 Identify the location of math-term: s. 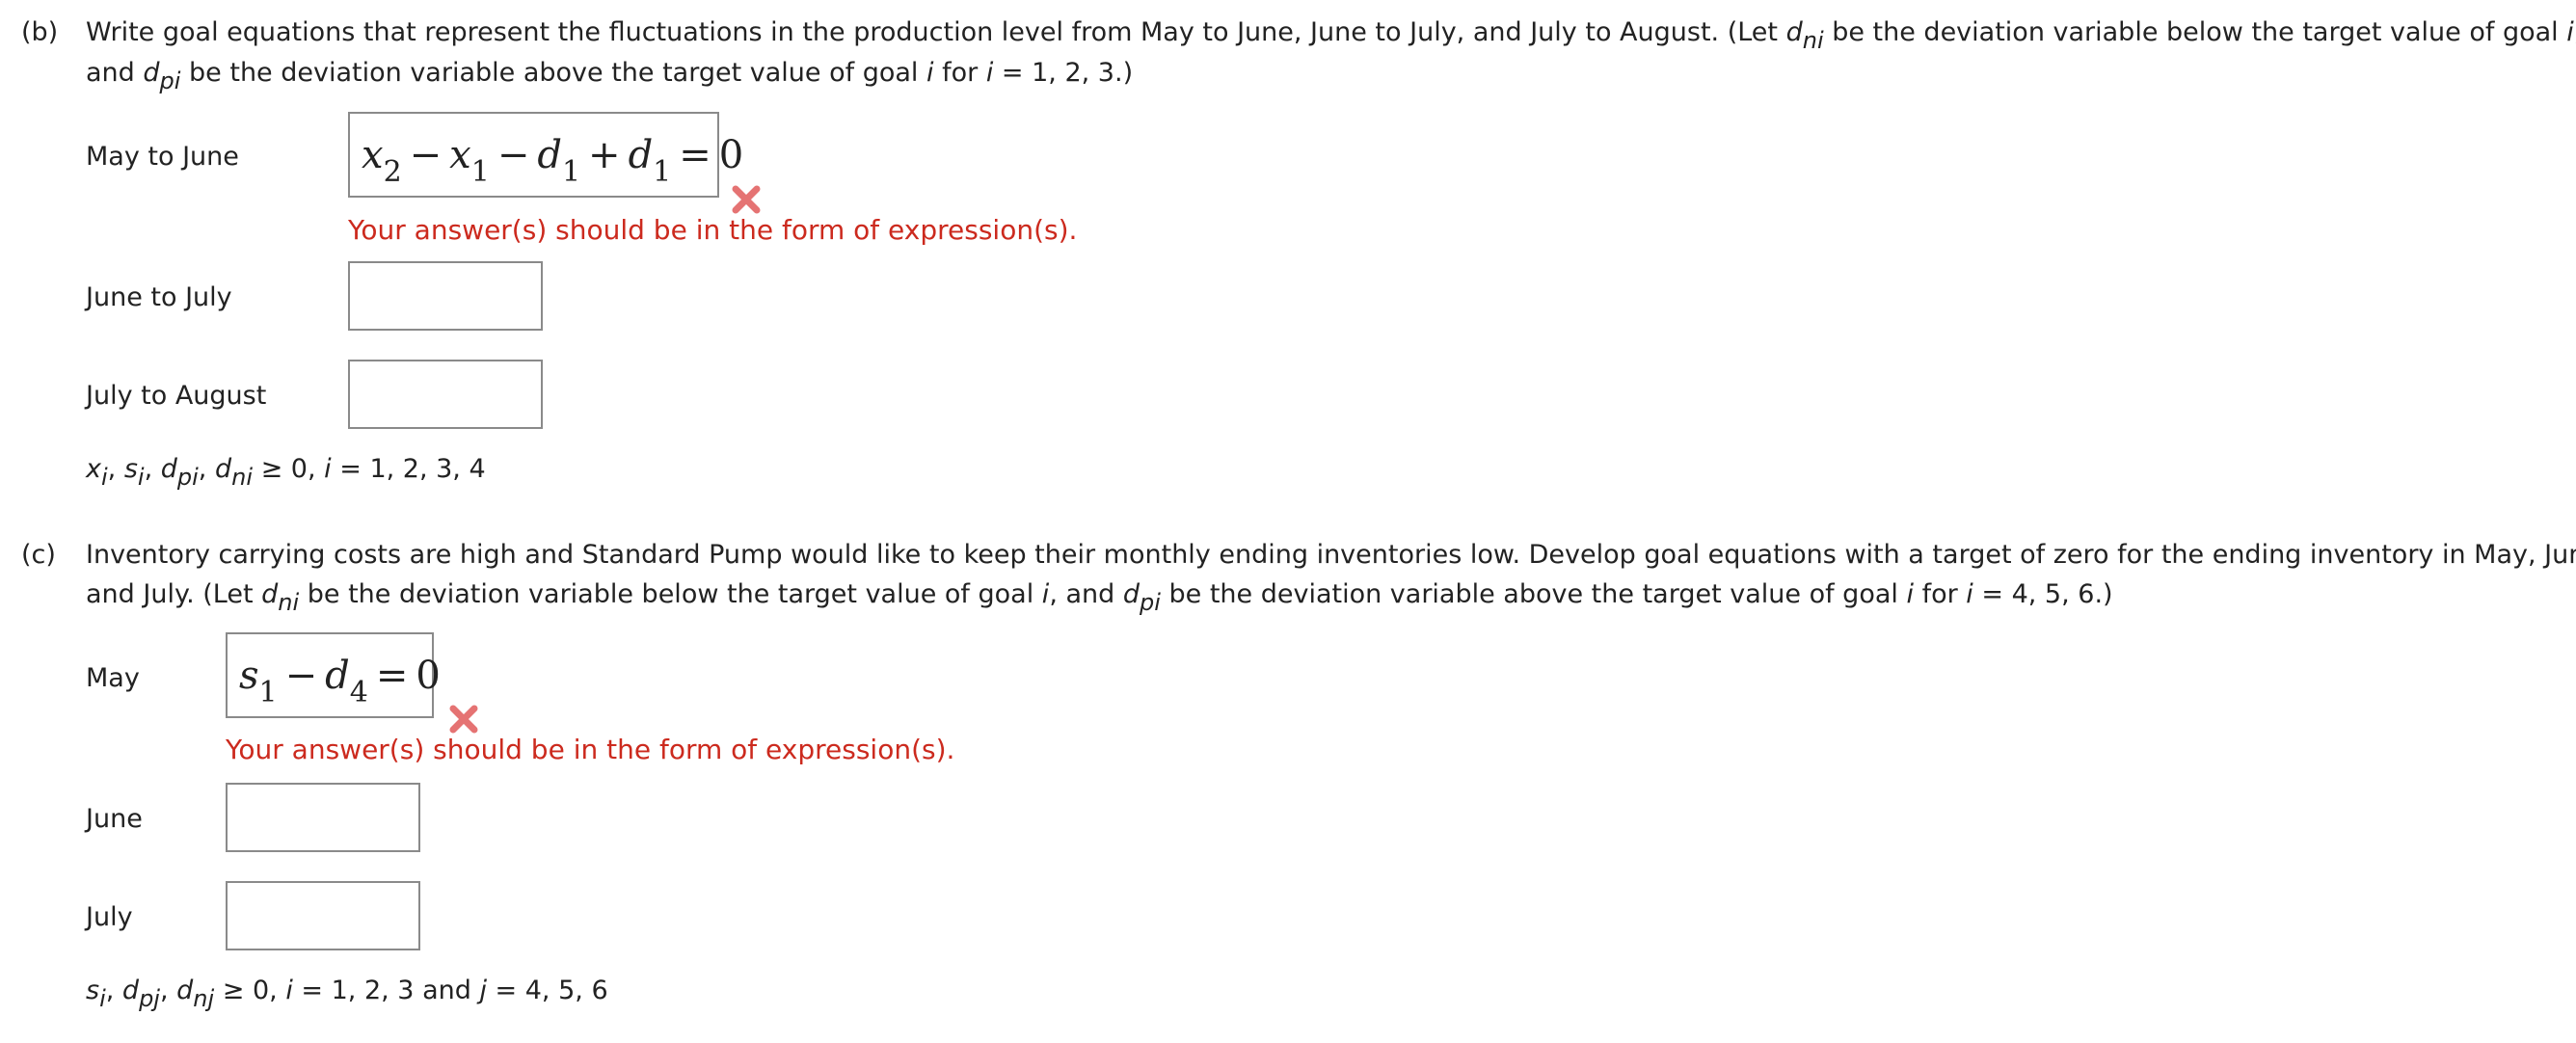
(249, 676).